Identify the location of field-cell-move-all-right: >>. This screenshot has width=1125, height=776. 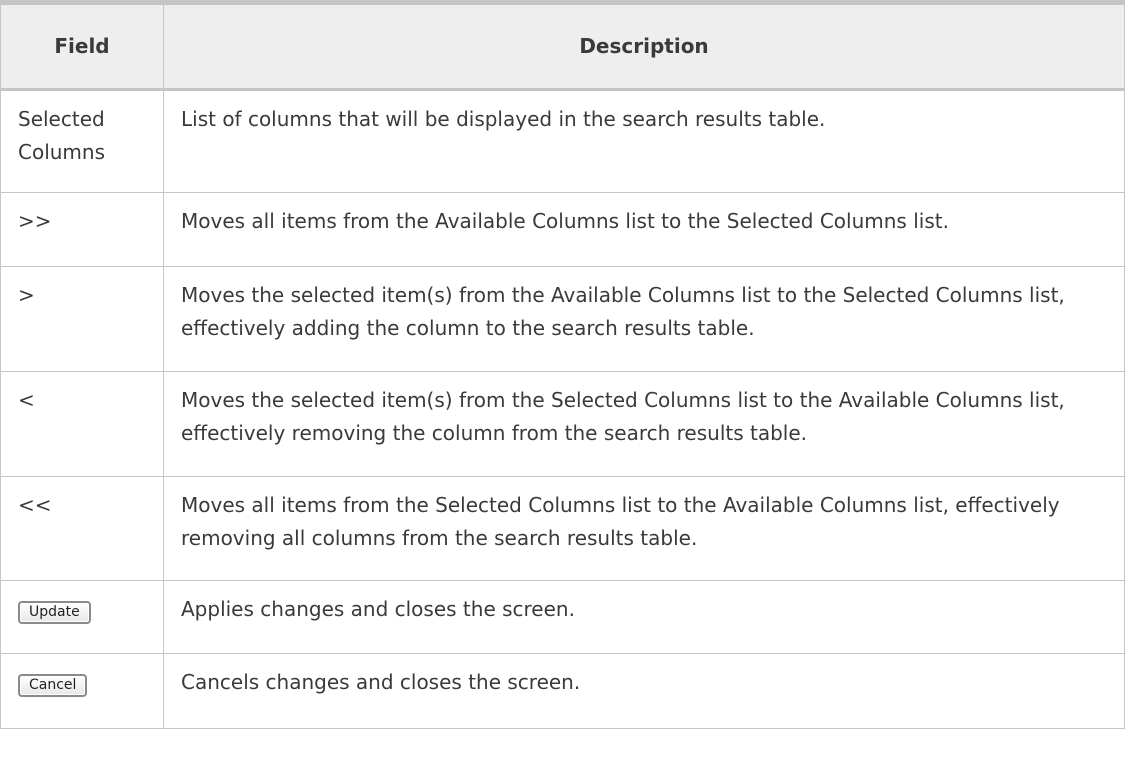
(82, 229).